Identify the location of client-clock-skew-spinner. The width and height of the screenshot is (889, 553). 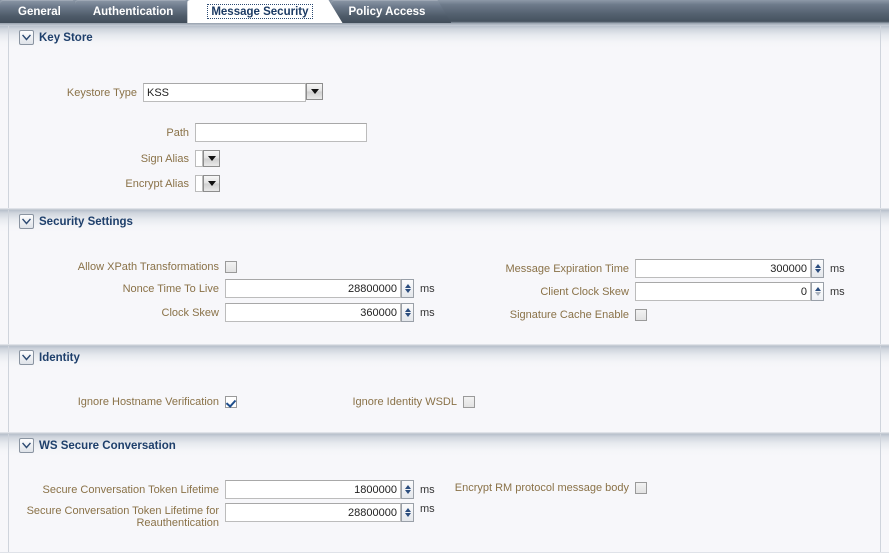
(817, 291).